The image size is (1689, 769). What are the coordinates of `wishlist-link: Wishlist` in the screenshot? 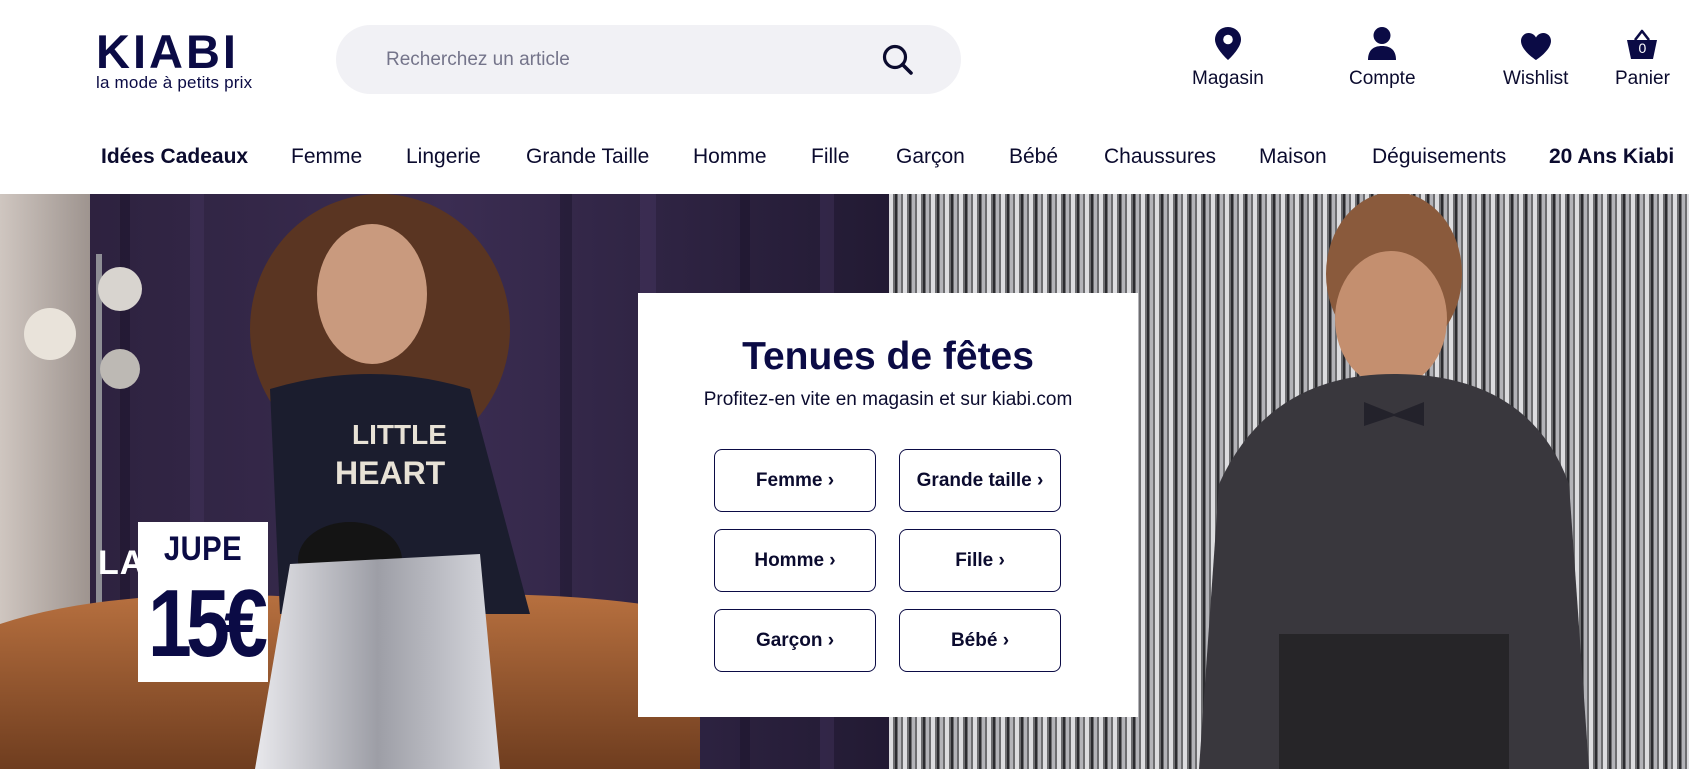 It's located at (1535, 58).